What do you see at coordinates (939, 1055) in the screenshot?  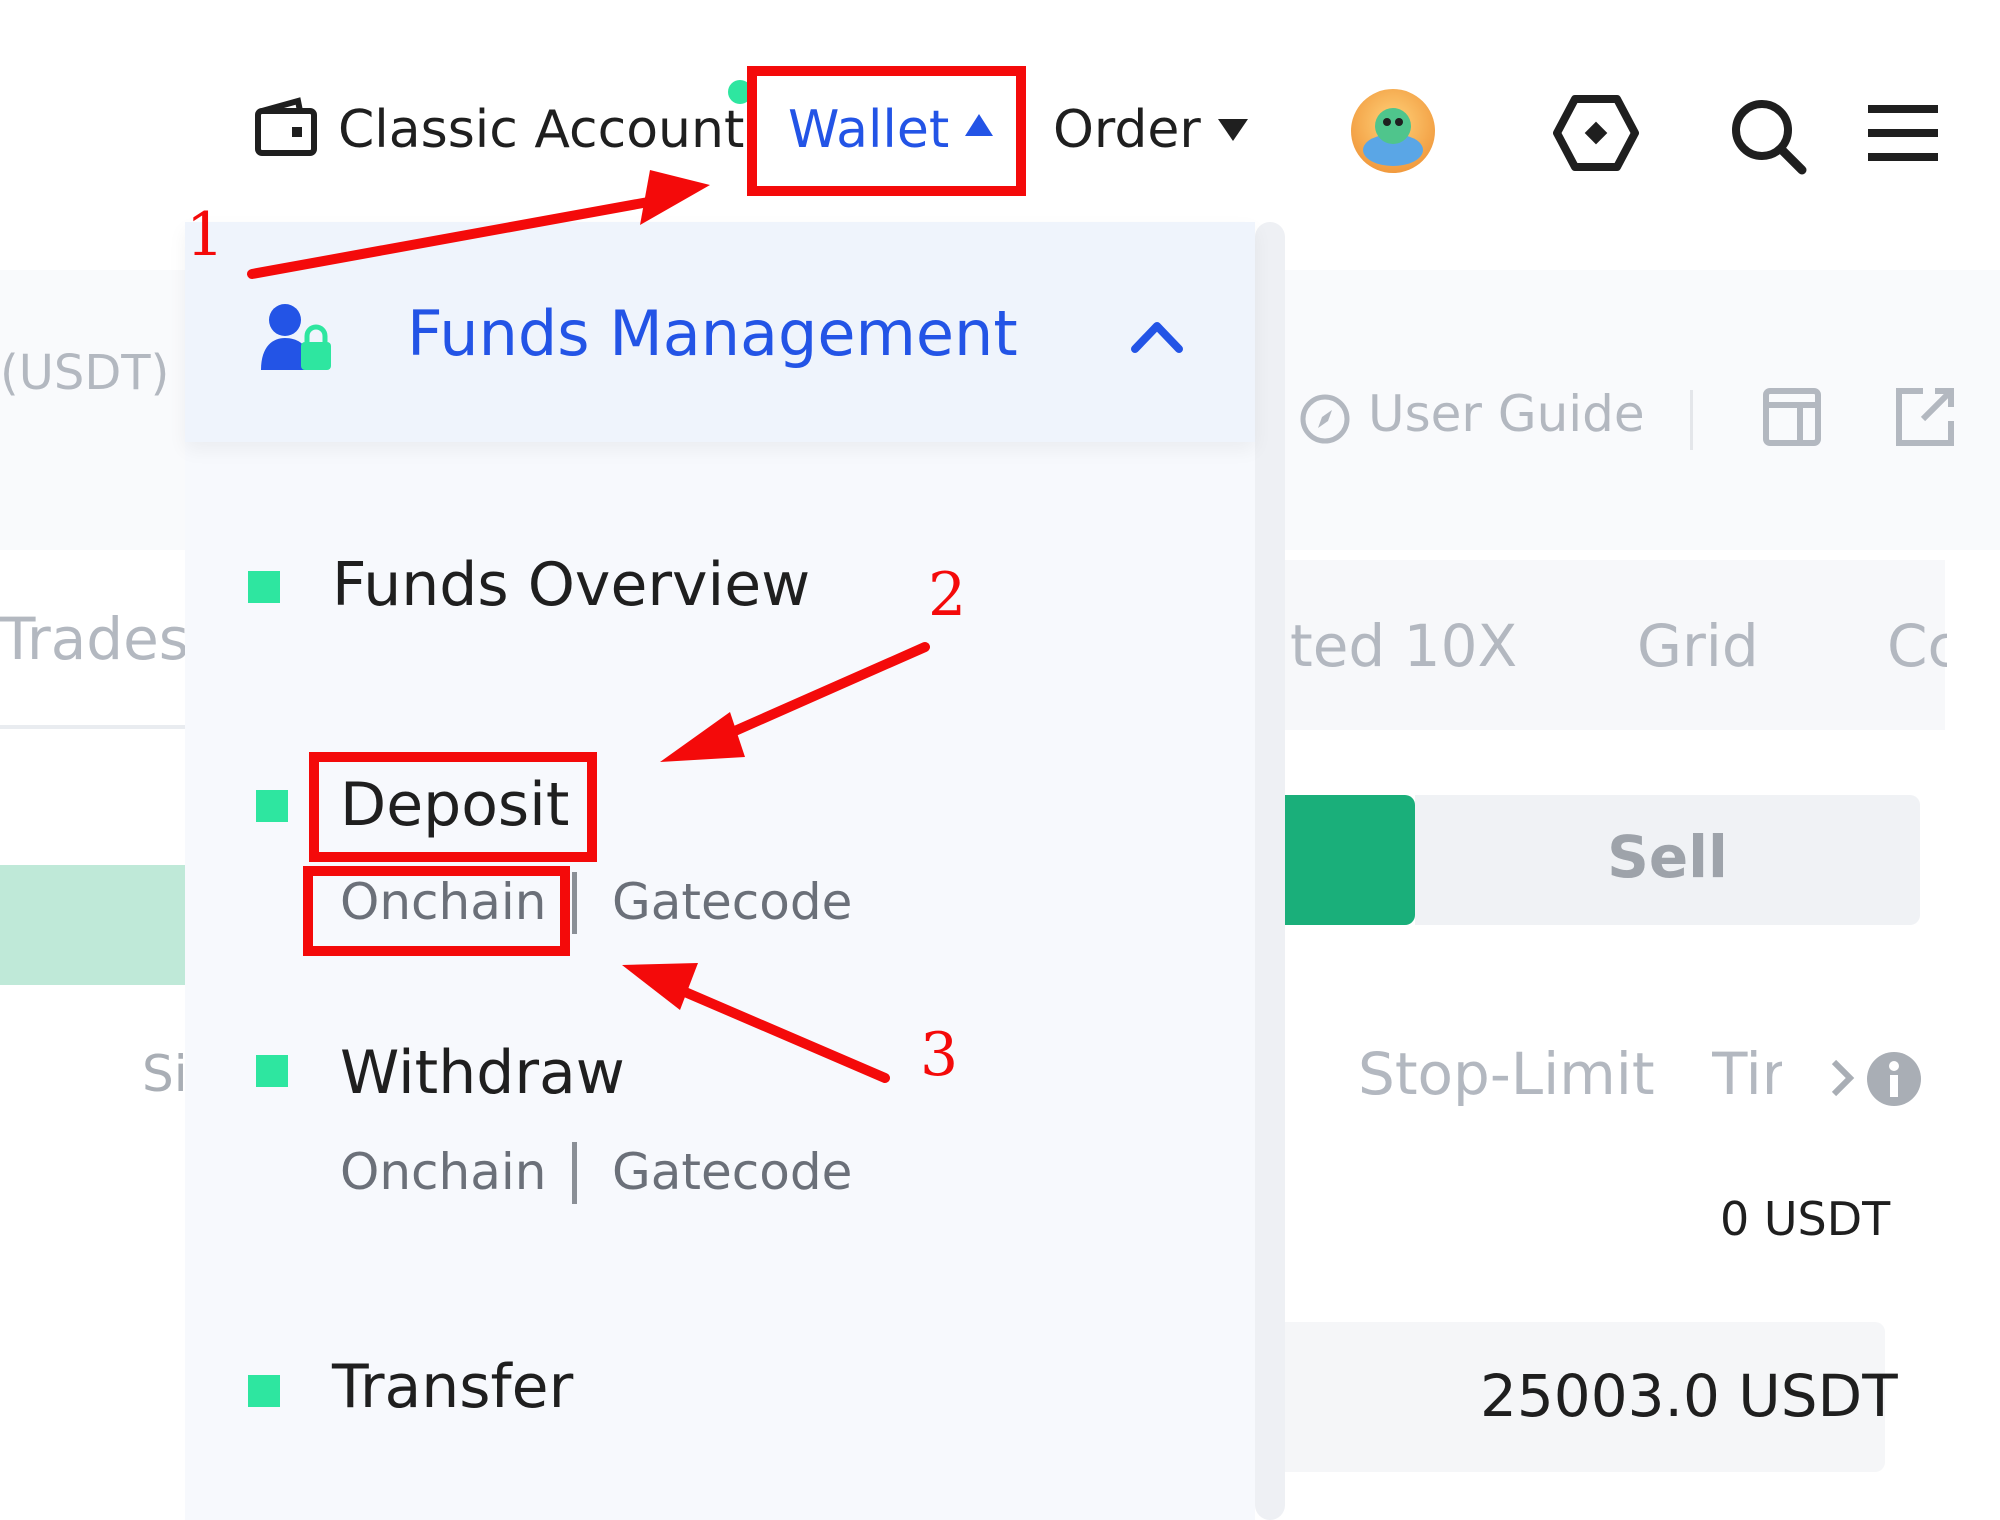 I see `annotation-number-3: 3` at bounding box center [939, 1055].